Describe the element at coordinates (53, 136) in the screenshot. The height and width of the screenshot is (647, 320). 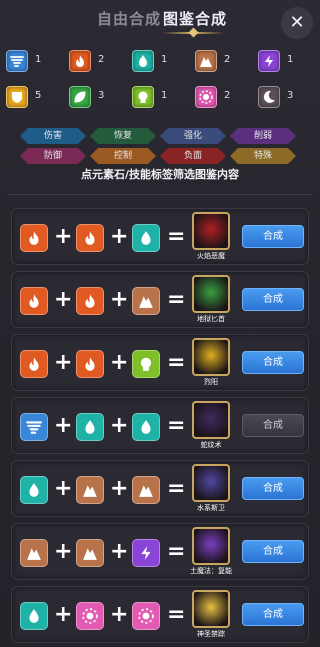
I see `tag-filter-0: 伤害` at that location.